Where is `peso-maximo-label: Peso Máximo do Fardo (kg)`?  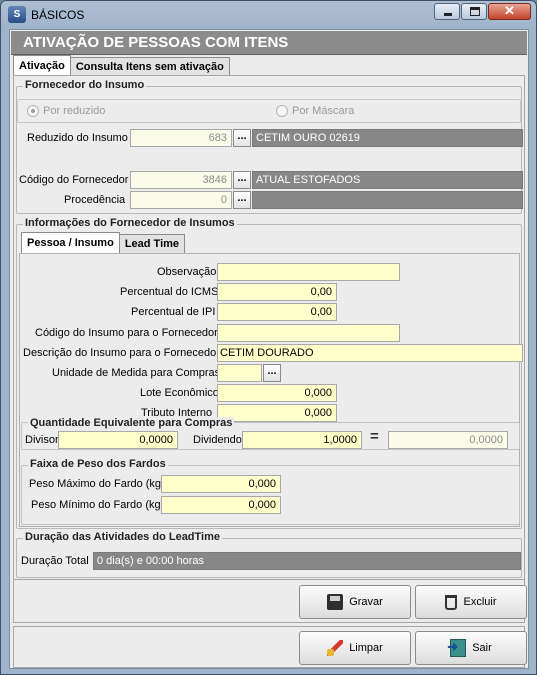
peso-maximo-label: Peso Máximo do Fardo (kg) is located at coordinates (97, 484).